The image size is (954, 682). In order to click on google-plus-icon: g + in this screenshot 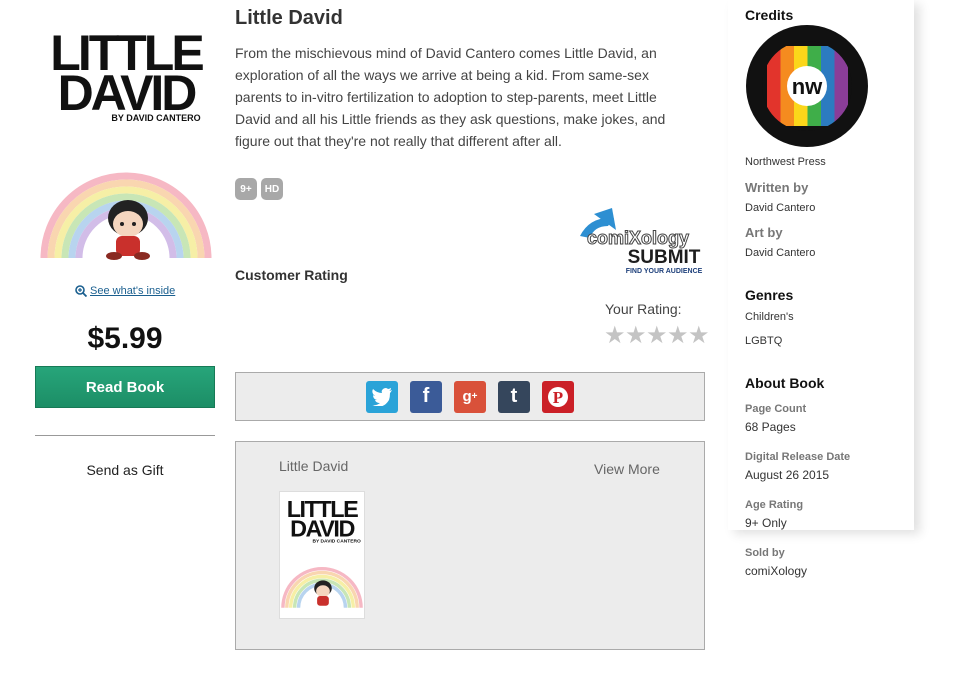, I will do `click(470, 396)`.